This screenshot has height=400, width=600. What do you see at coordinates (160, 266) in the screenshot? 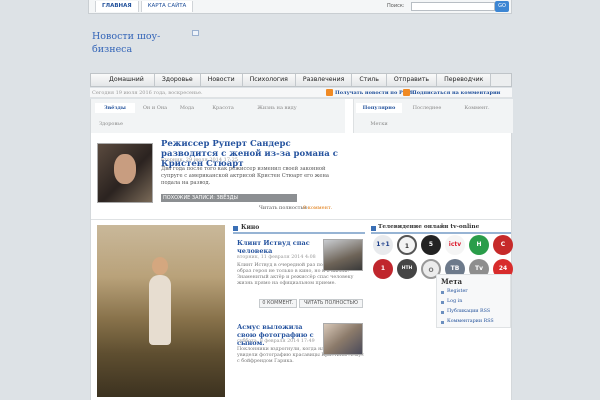
I see `figure-head` at bounding box center [160, 266].